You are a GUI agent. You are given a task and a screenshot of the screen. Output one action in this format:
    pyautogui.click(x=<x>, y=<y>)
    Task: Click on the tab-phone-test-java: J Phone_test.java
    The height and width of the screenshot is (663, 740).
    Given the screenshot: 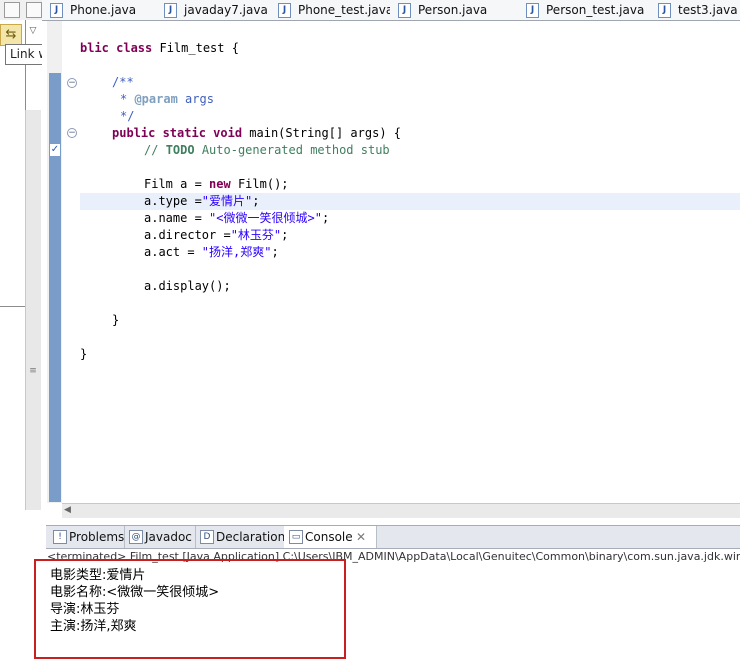 What is the action you would take?
    pyautogui.click(x=330, y=10)
    